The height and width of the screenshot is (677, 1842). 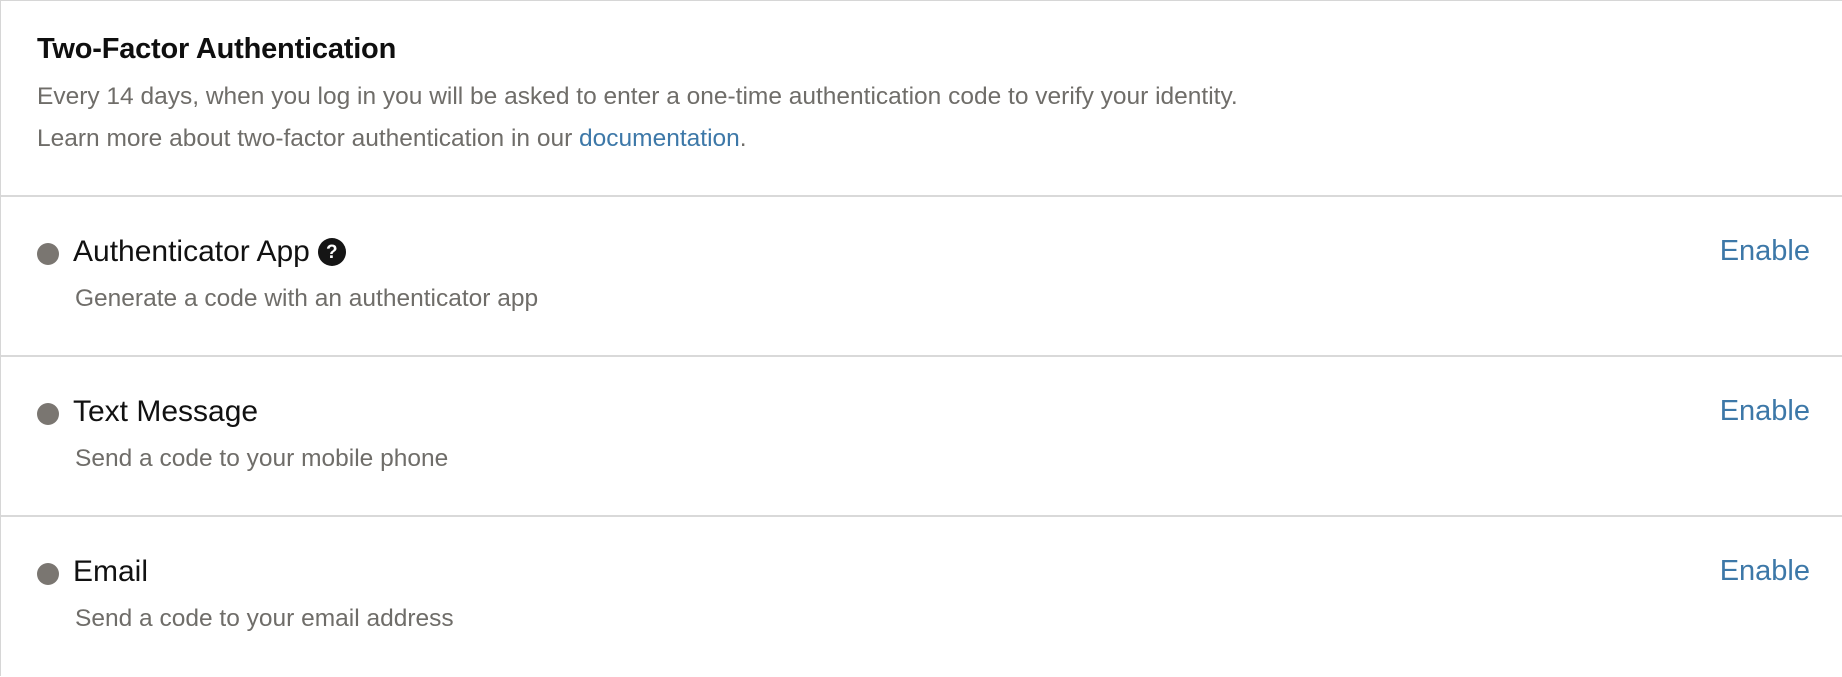 What do you see at coordinates (743, 138) in the screenshot?
I see `learn-more-suffix: .` at bounding box center [743, 138].